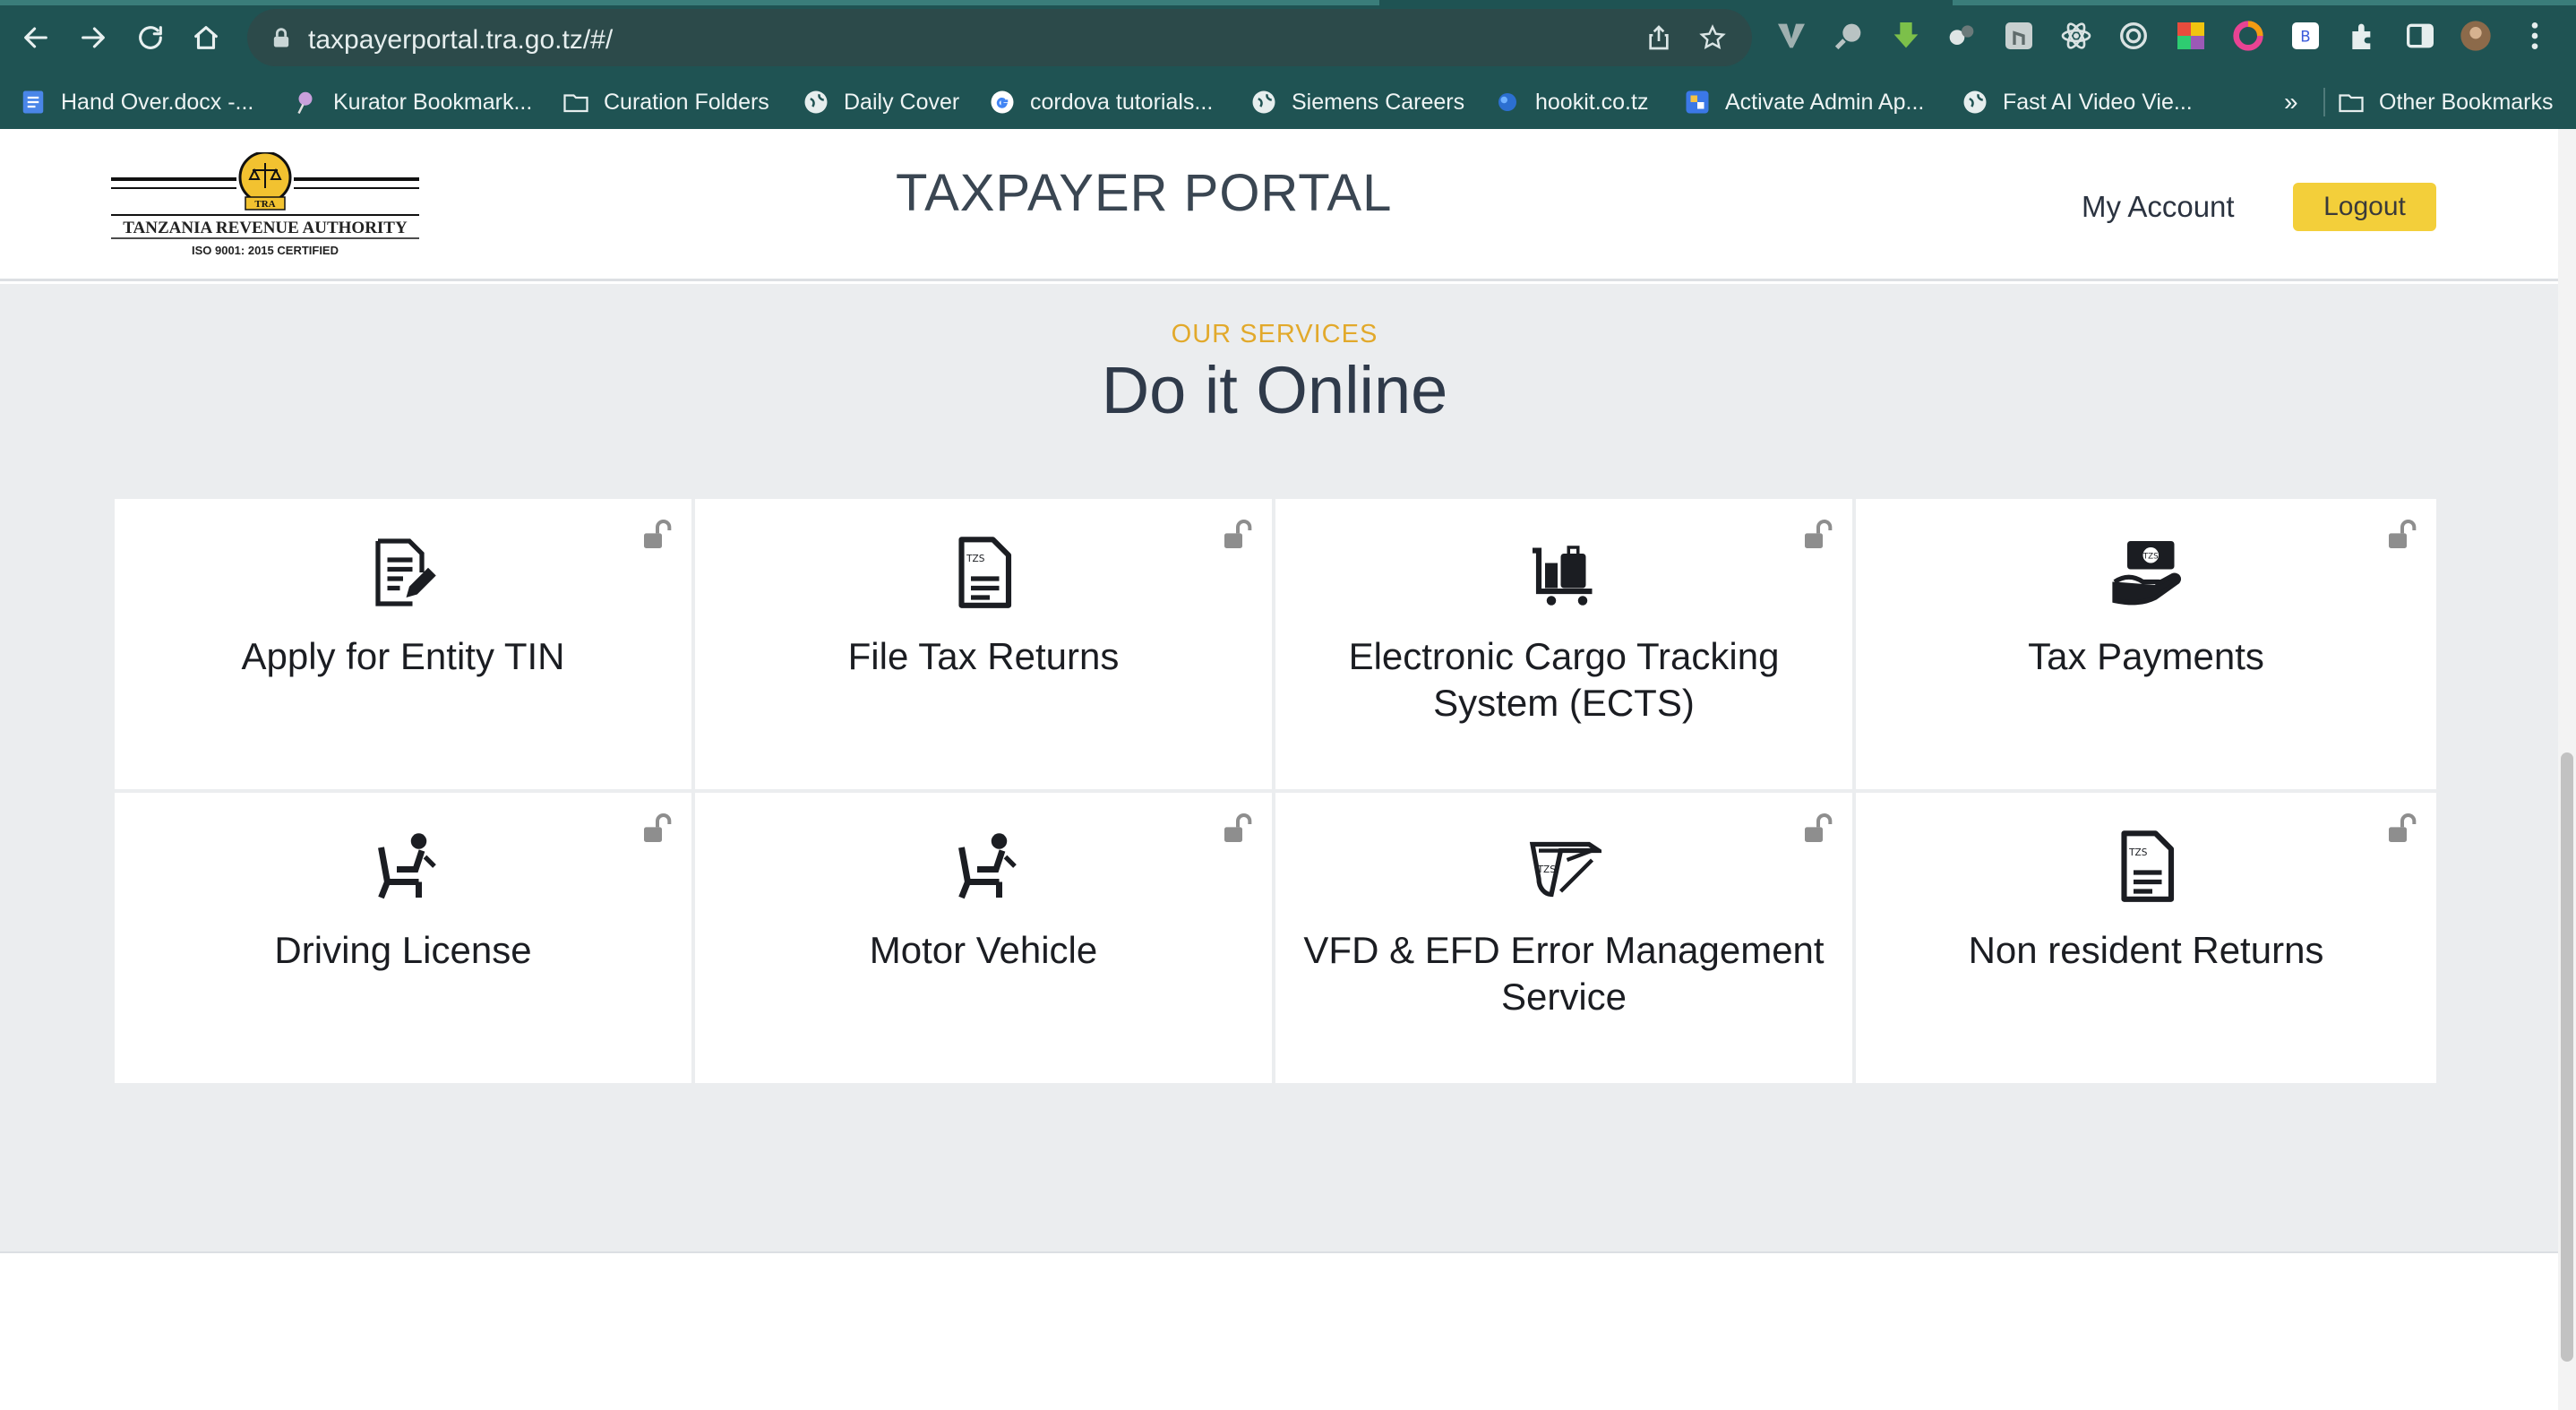 The width and height of the screenshot is (2576, 1410). I want to click on address-bar: taxpayerportal.tra.go.tz/#/, so click(999, 37).